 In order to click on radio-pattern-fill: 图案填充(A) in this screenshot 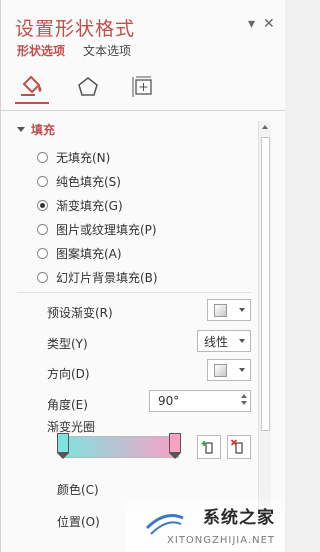, I will do `click(79, 253)`.